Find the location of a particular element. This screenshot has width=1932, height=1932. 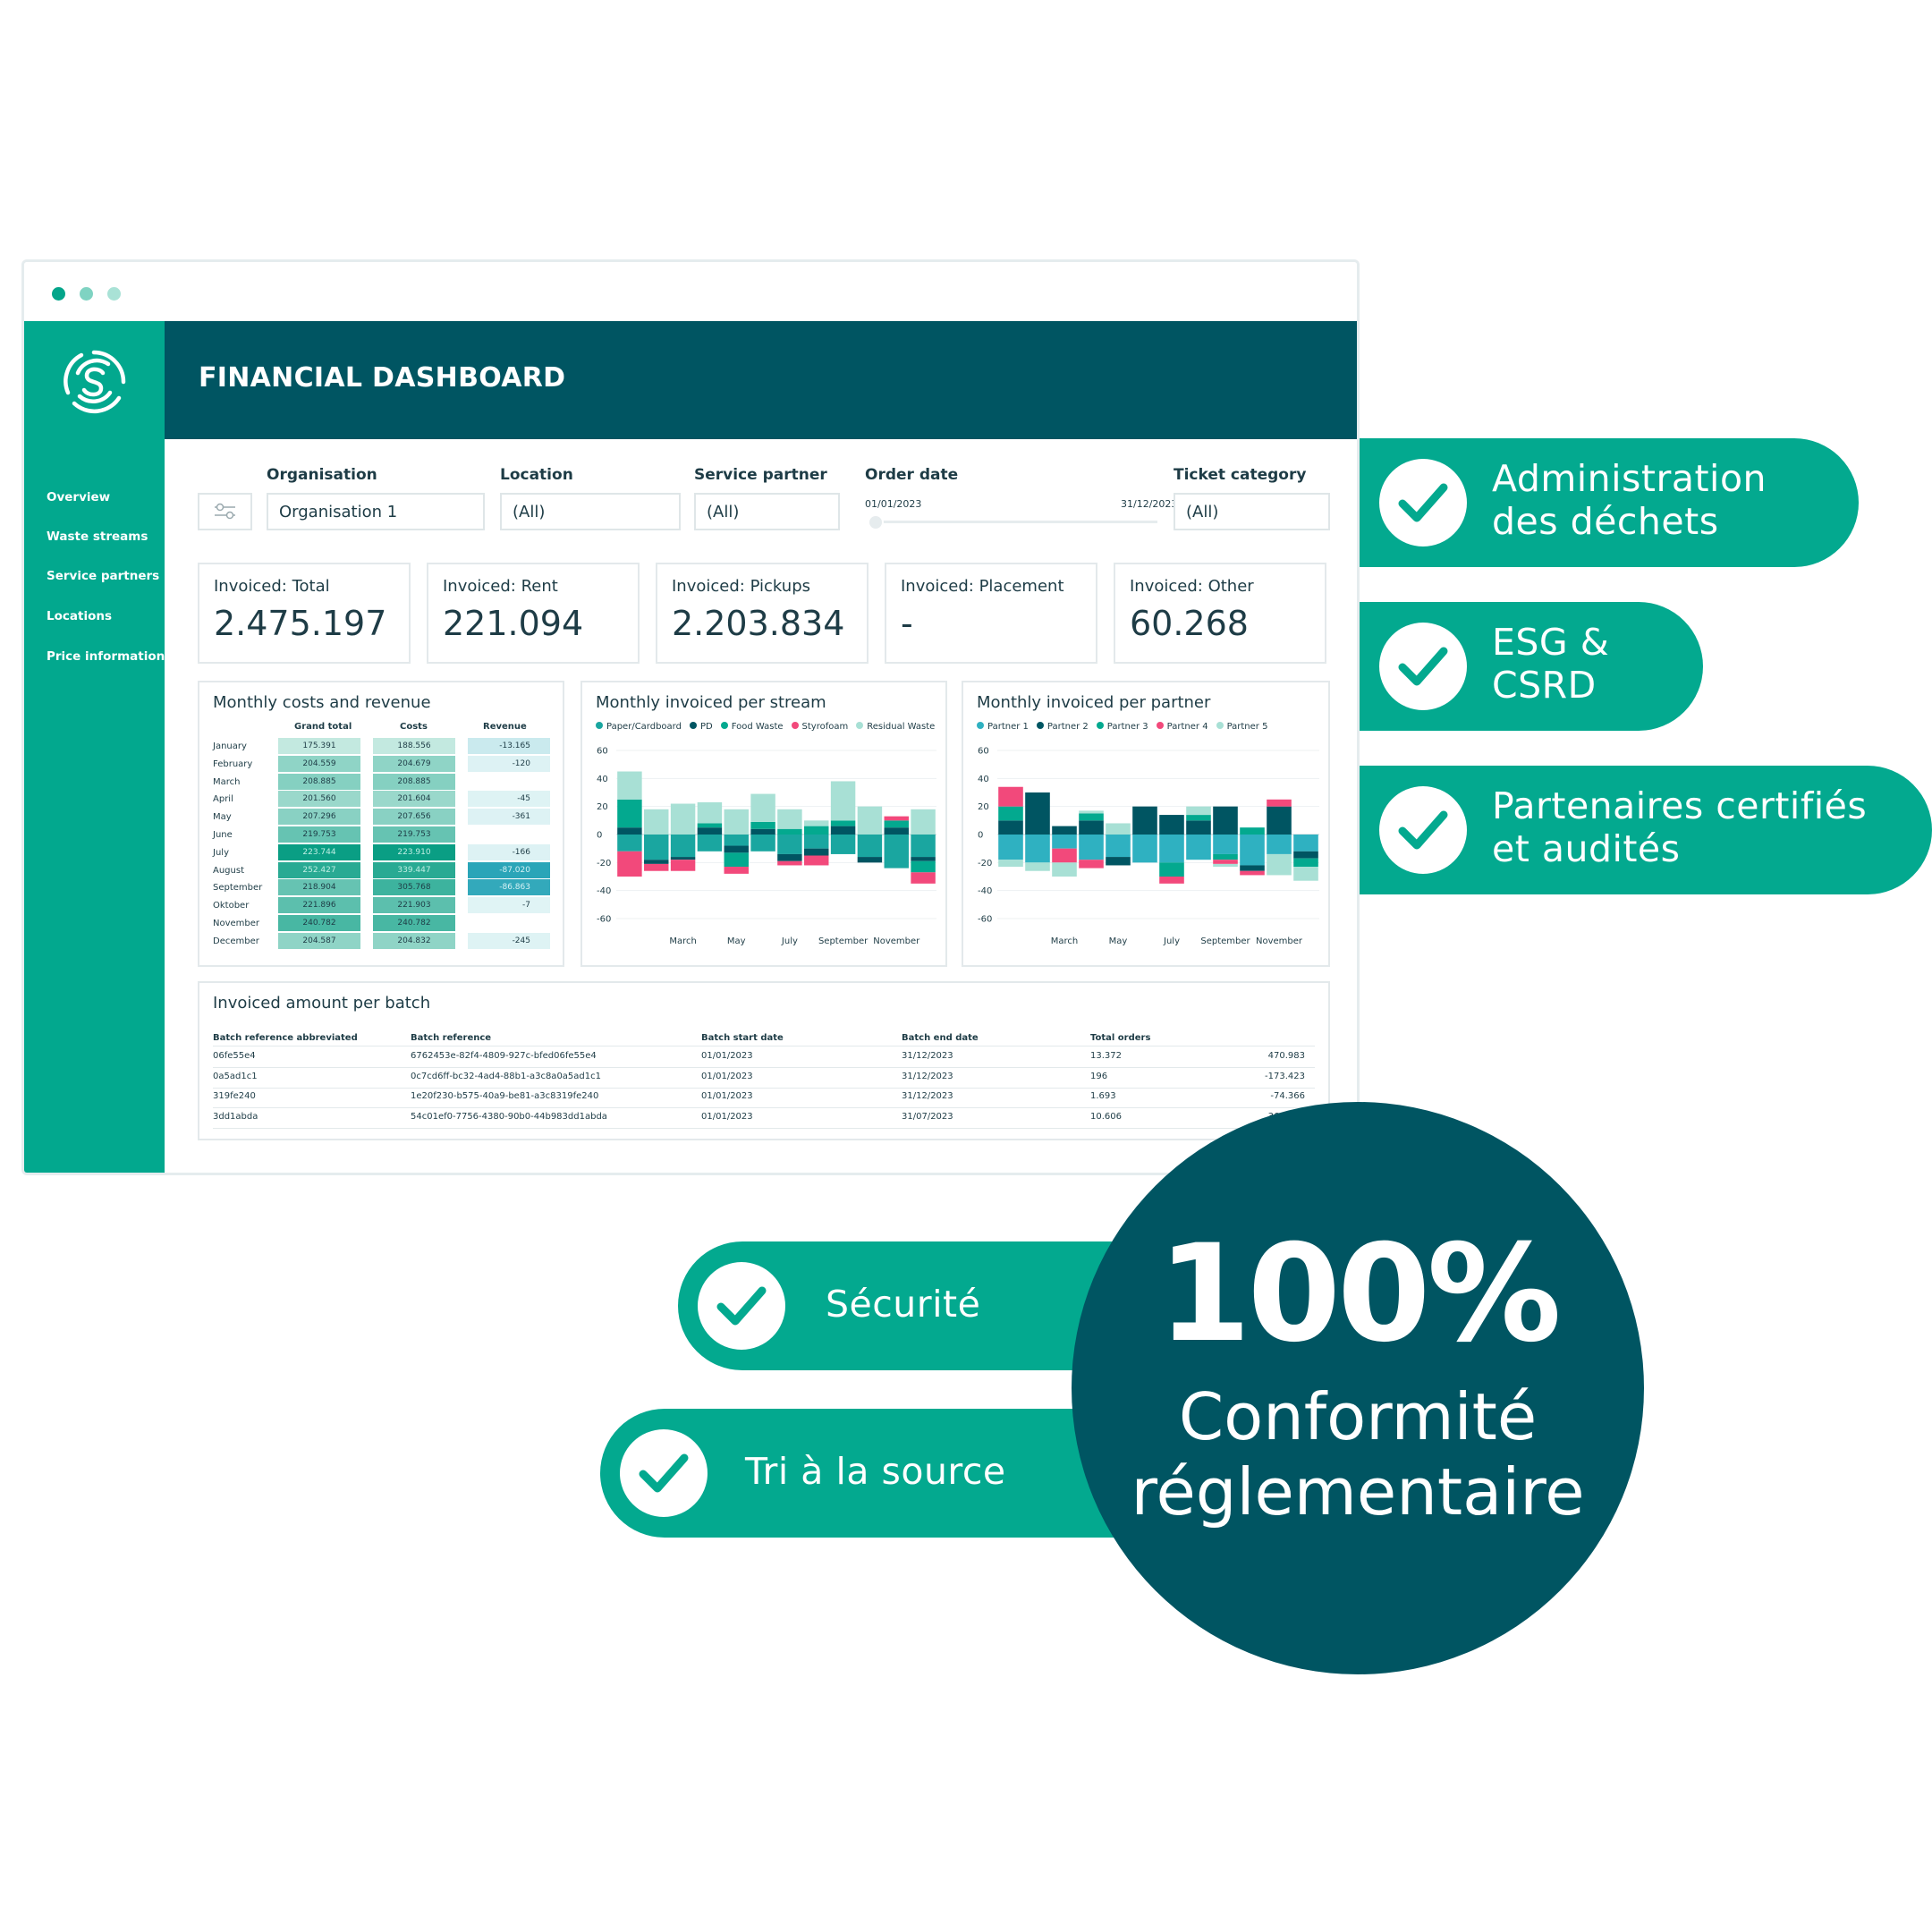

order-date-slider-handle is located at coordinates (876, 522).